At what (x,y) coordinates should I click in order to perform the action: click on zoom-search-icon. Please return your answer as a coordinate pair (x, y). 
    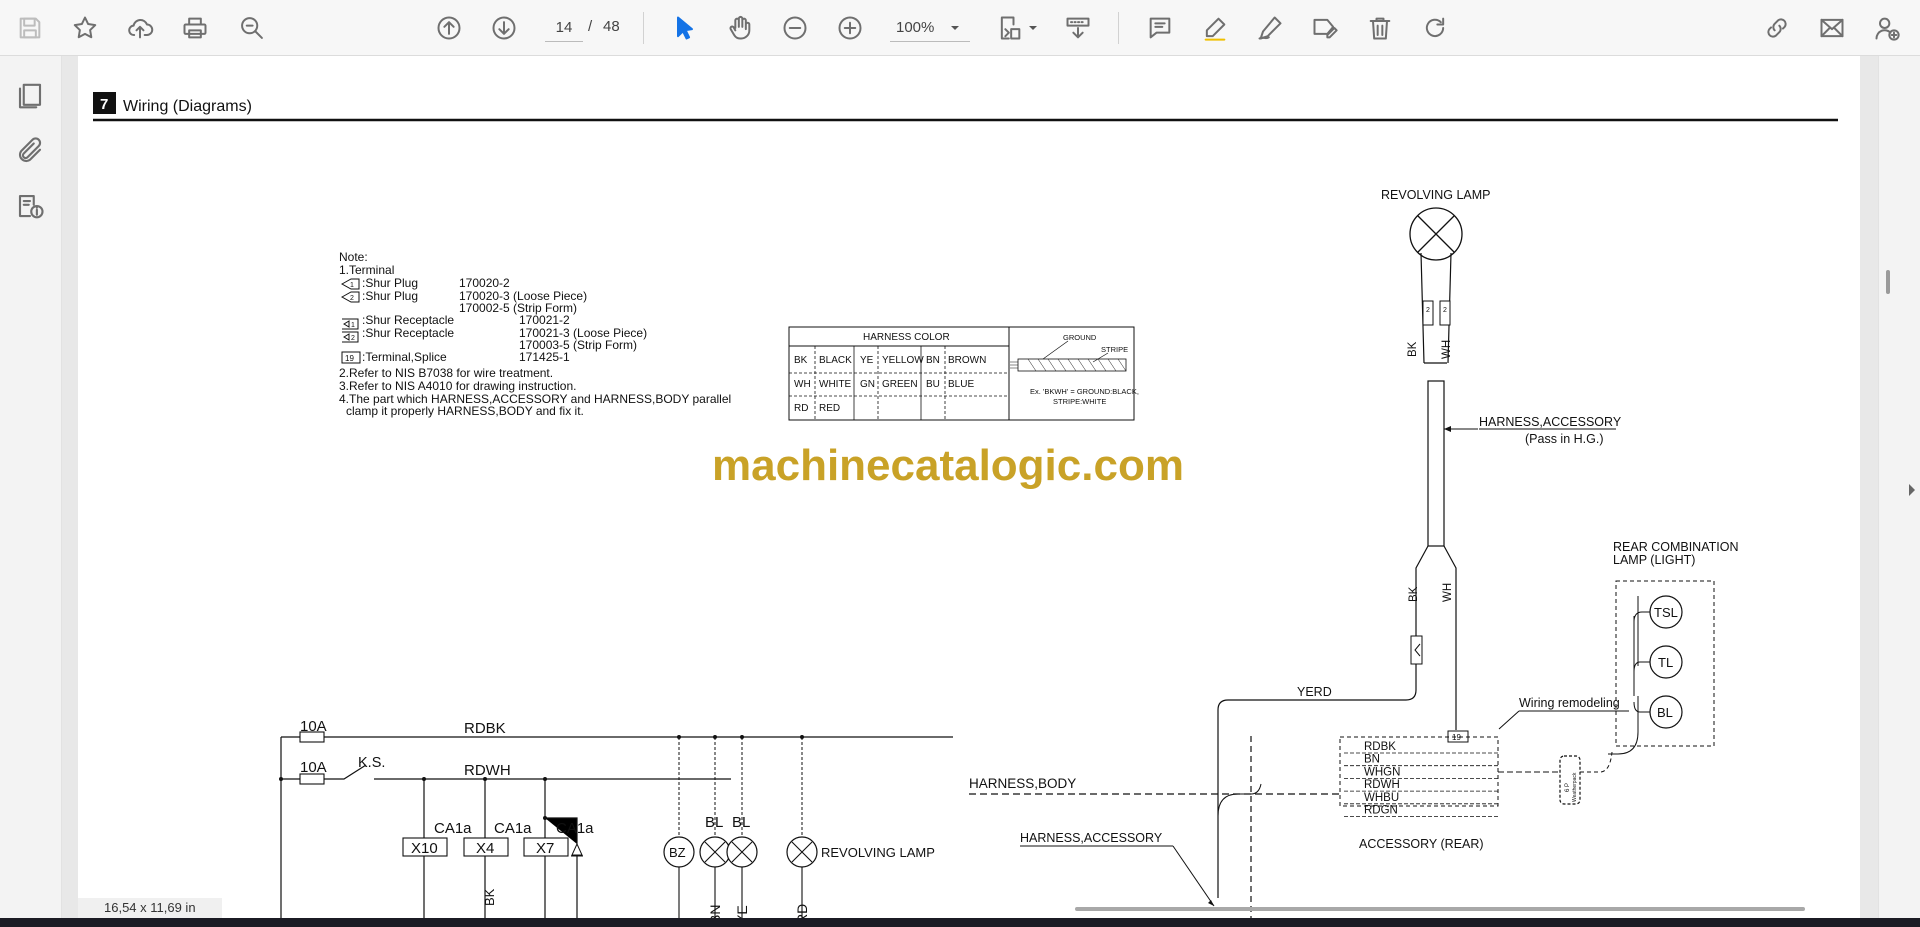
    Looking at the image, I should click on (252, 28).